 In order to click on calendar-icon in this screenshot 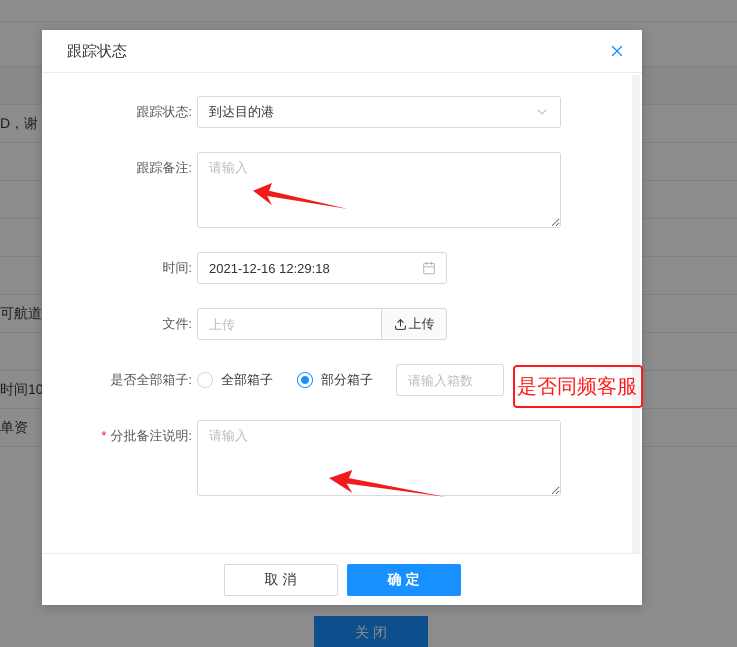, I will do `click(429, 268)`.